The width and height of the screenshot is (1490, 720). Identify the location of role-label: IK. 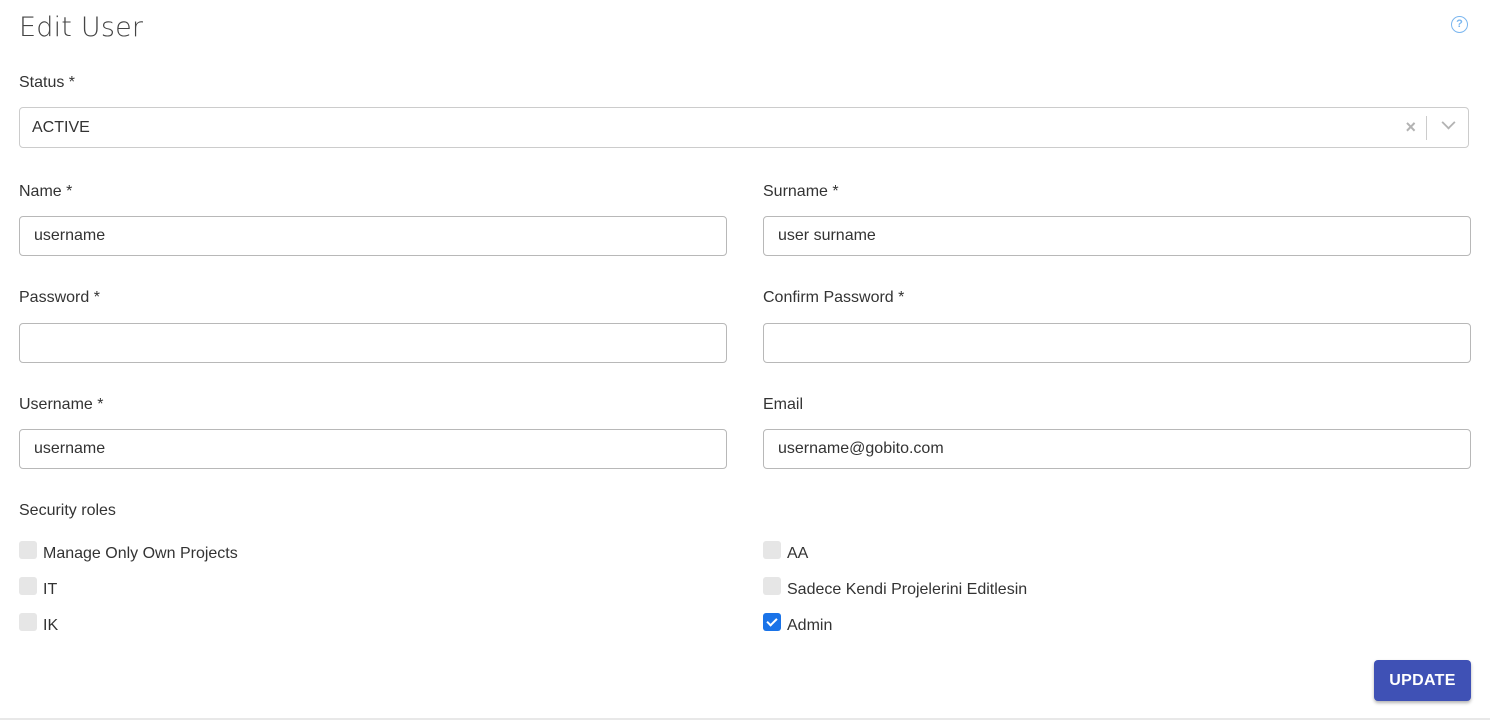
(51, 625).